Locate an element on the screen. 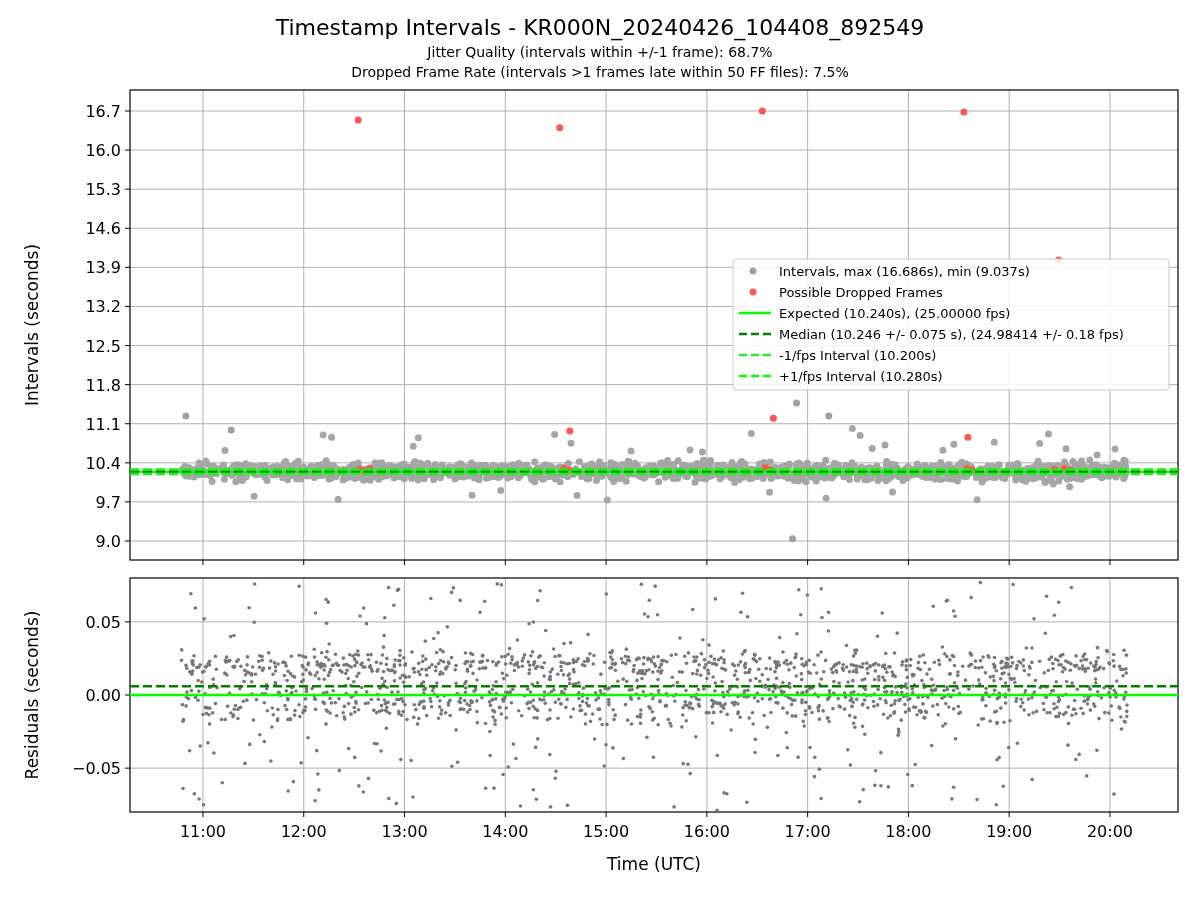  legend-label: -1/fps Interval (10.200s) is located at coordinates (858, 355).